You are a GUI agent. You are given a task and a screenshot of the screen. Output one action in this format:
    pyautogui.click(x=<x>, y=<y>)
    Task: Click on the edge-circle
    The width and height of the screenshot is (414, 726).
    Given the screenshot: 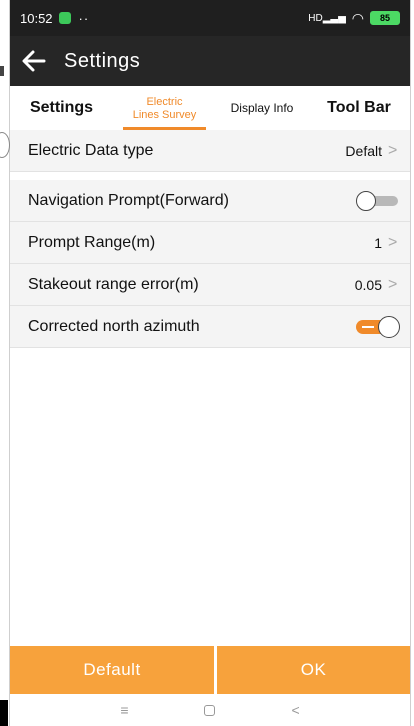 What is the action you would take?
    pyautogui.click(x=5, y=145)
    